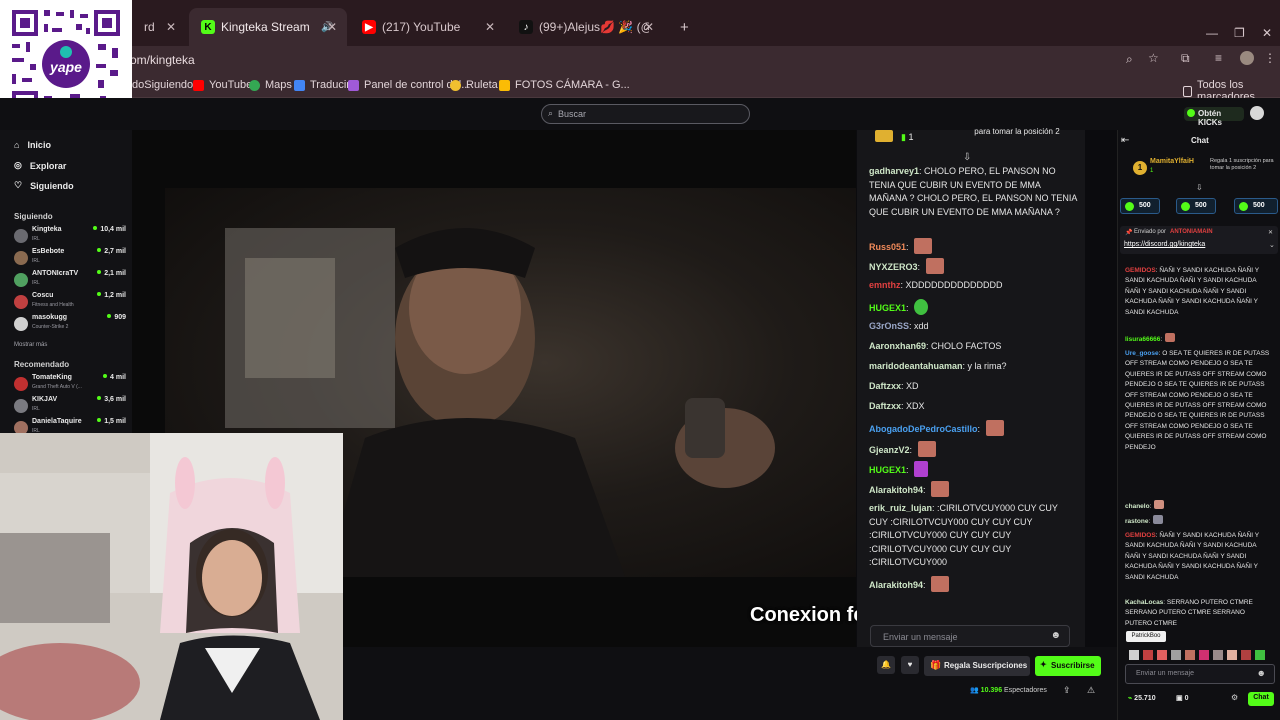 This screenshot has height=720, width=1280. What do you see at coordinates (32, 145) in the screenshot?
I see `nav-home: ⌂ Inicio` at bounding box center [32, 145].